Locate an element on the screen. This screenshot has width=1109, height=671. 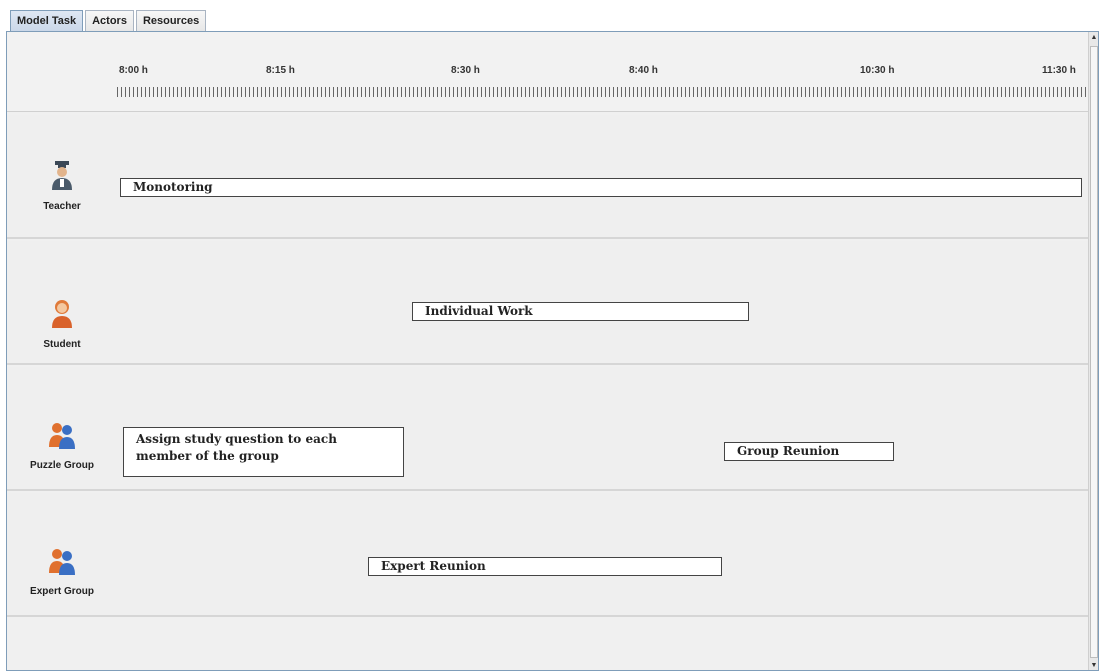
actor-expert-group: Expert Group is located at coordinates (62, 571).